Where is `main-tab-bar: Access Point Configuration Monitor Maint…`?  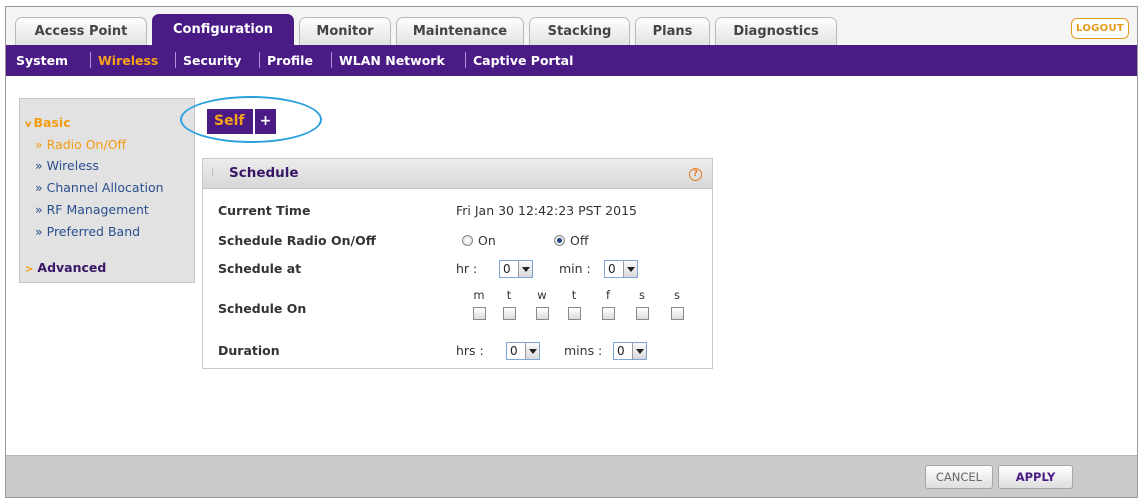 main-tab-bar: Access Point Configuration Monitor Maint… is located at coordinates (571, 26).